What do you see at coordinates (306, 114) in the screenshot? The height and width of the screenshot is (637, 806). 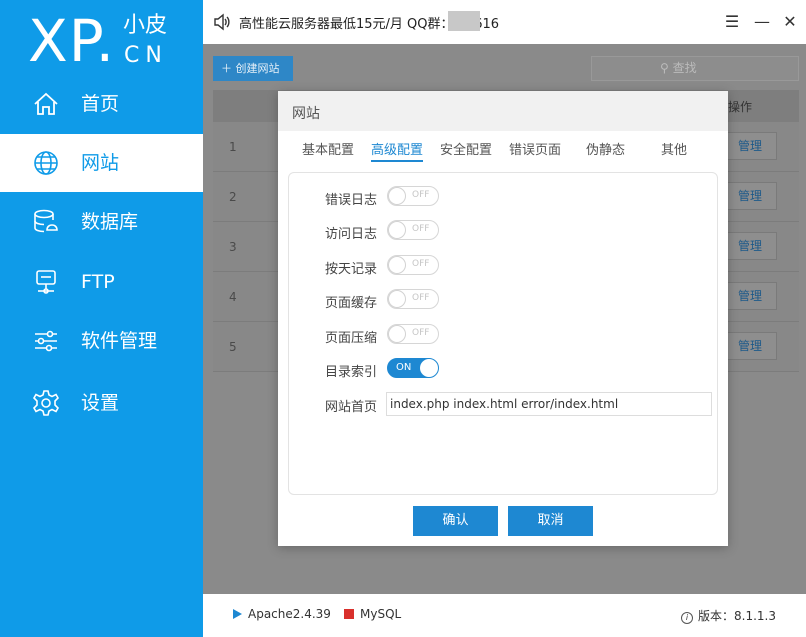 I see `dialog-title: 网站` at bounding box center [306, 114].